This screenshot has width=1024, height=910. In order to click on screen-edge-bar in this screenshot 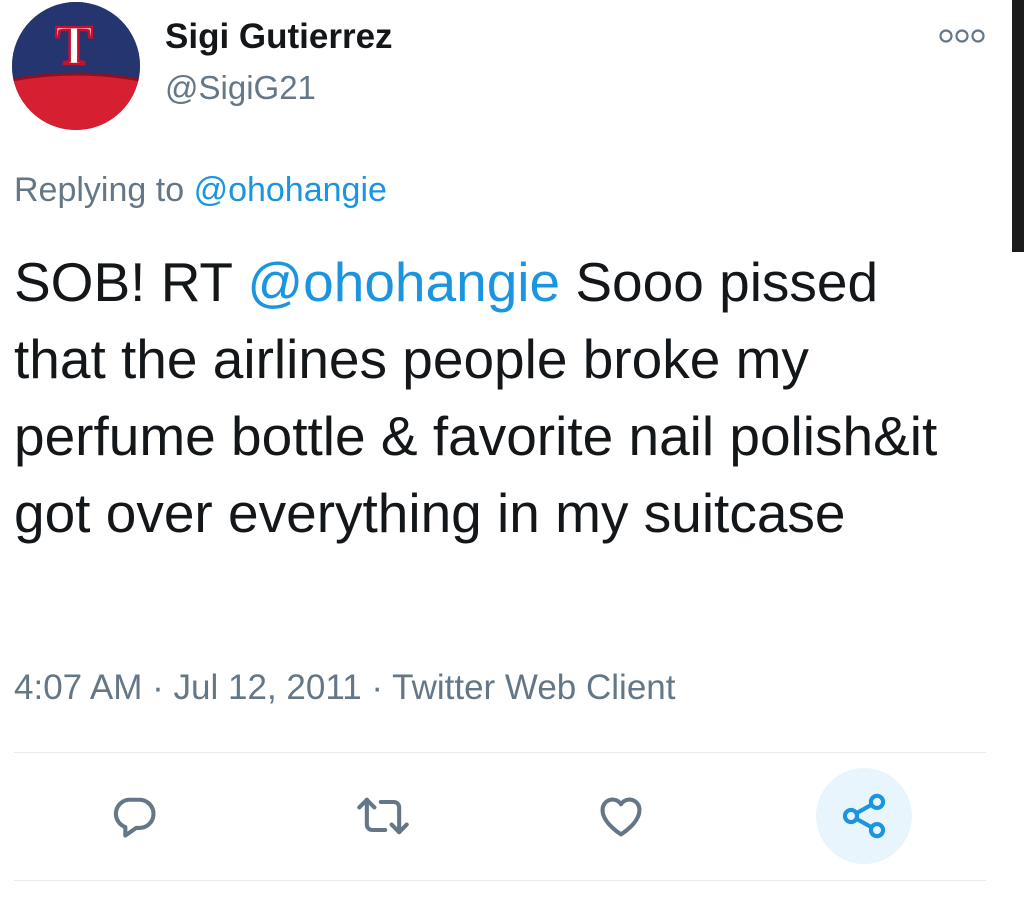, I will do `click(1018, 126)`.